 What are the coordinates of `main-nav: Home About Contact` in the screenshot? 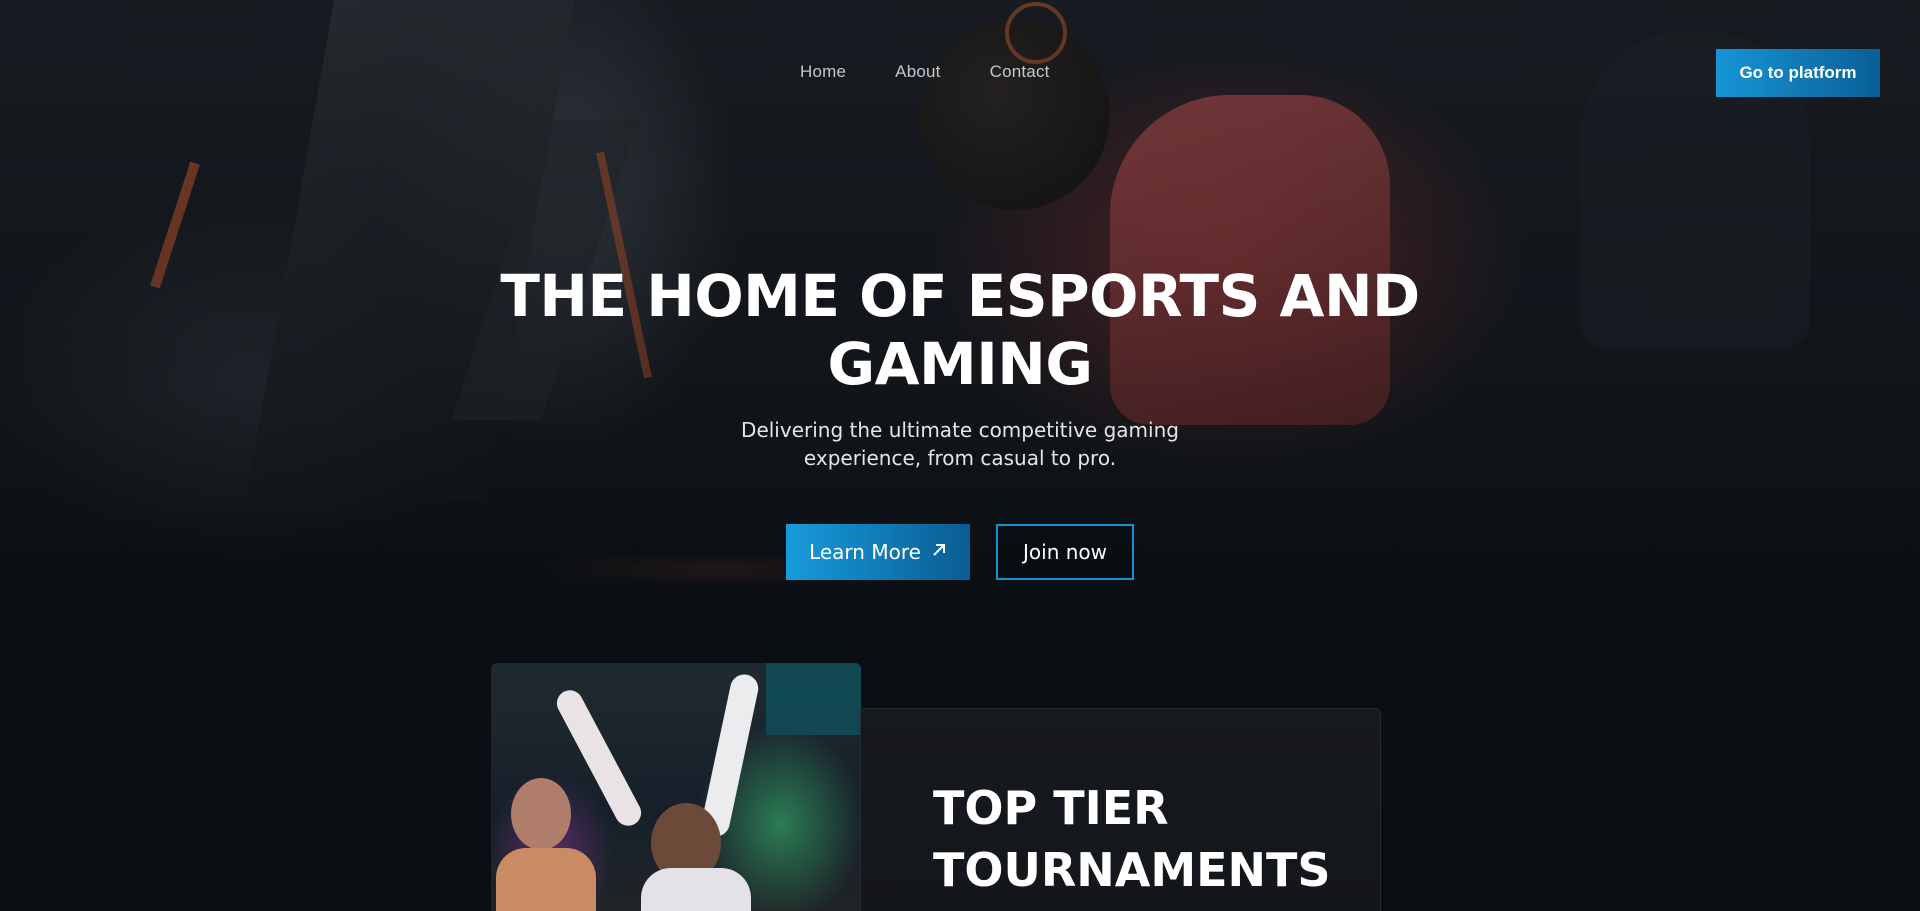 It's located at (925, 72).